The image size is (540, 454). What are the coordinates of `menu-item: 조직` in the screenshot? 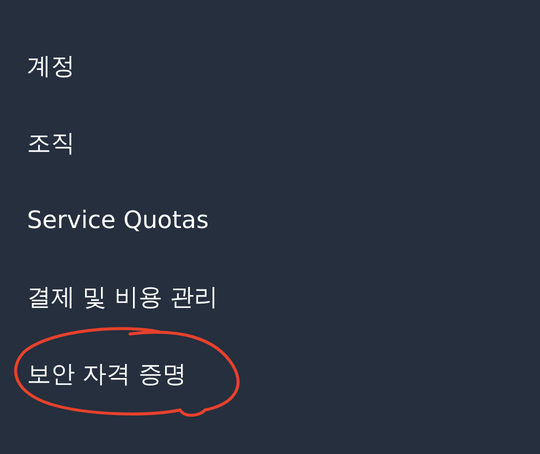 It's located at (51, 143).